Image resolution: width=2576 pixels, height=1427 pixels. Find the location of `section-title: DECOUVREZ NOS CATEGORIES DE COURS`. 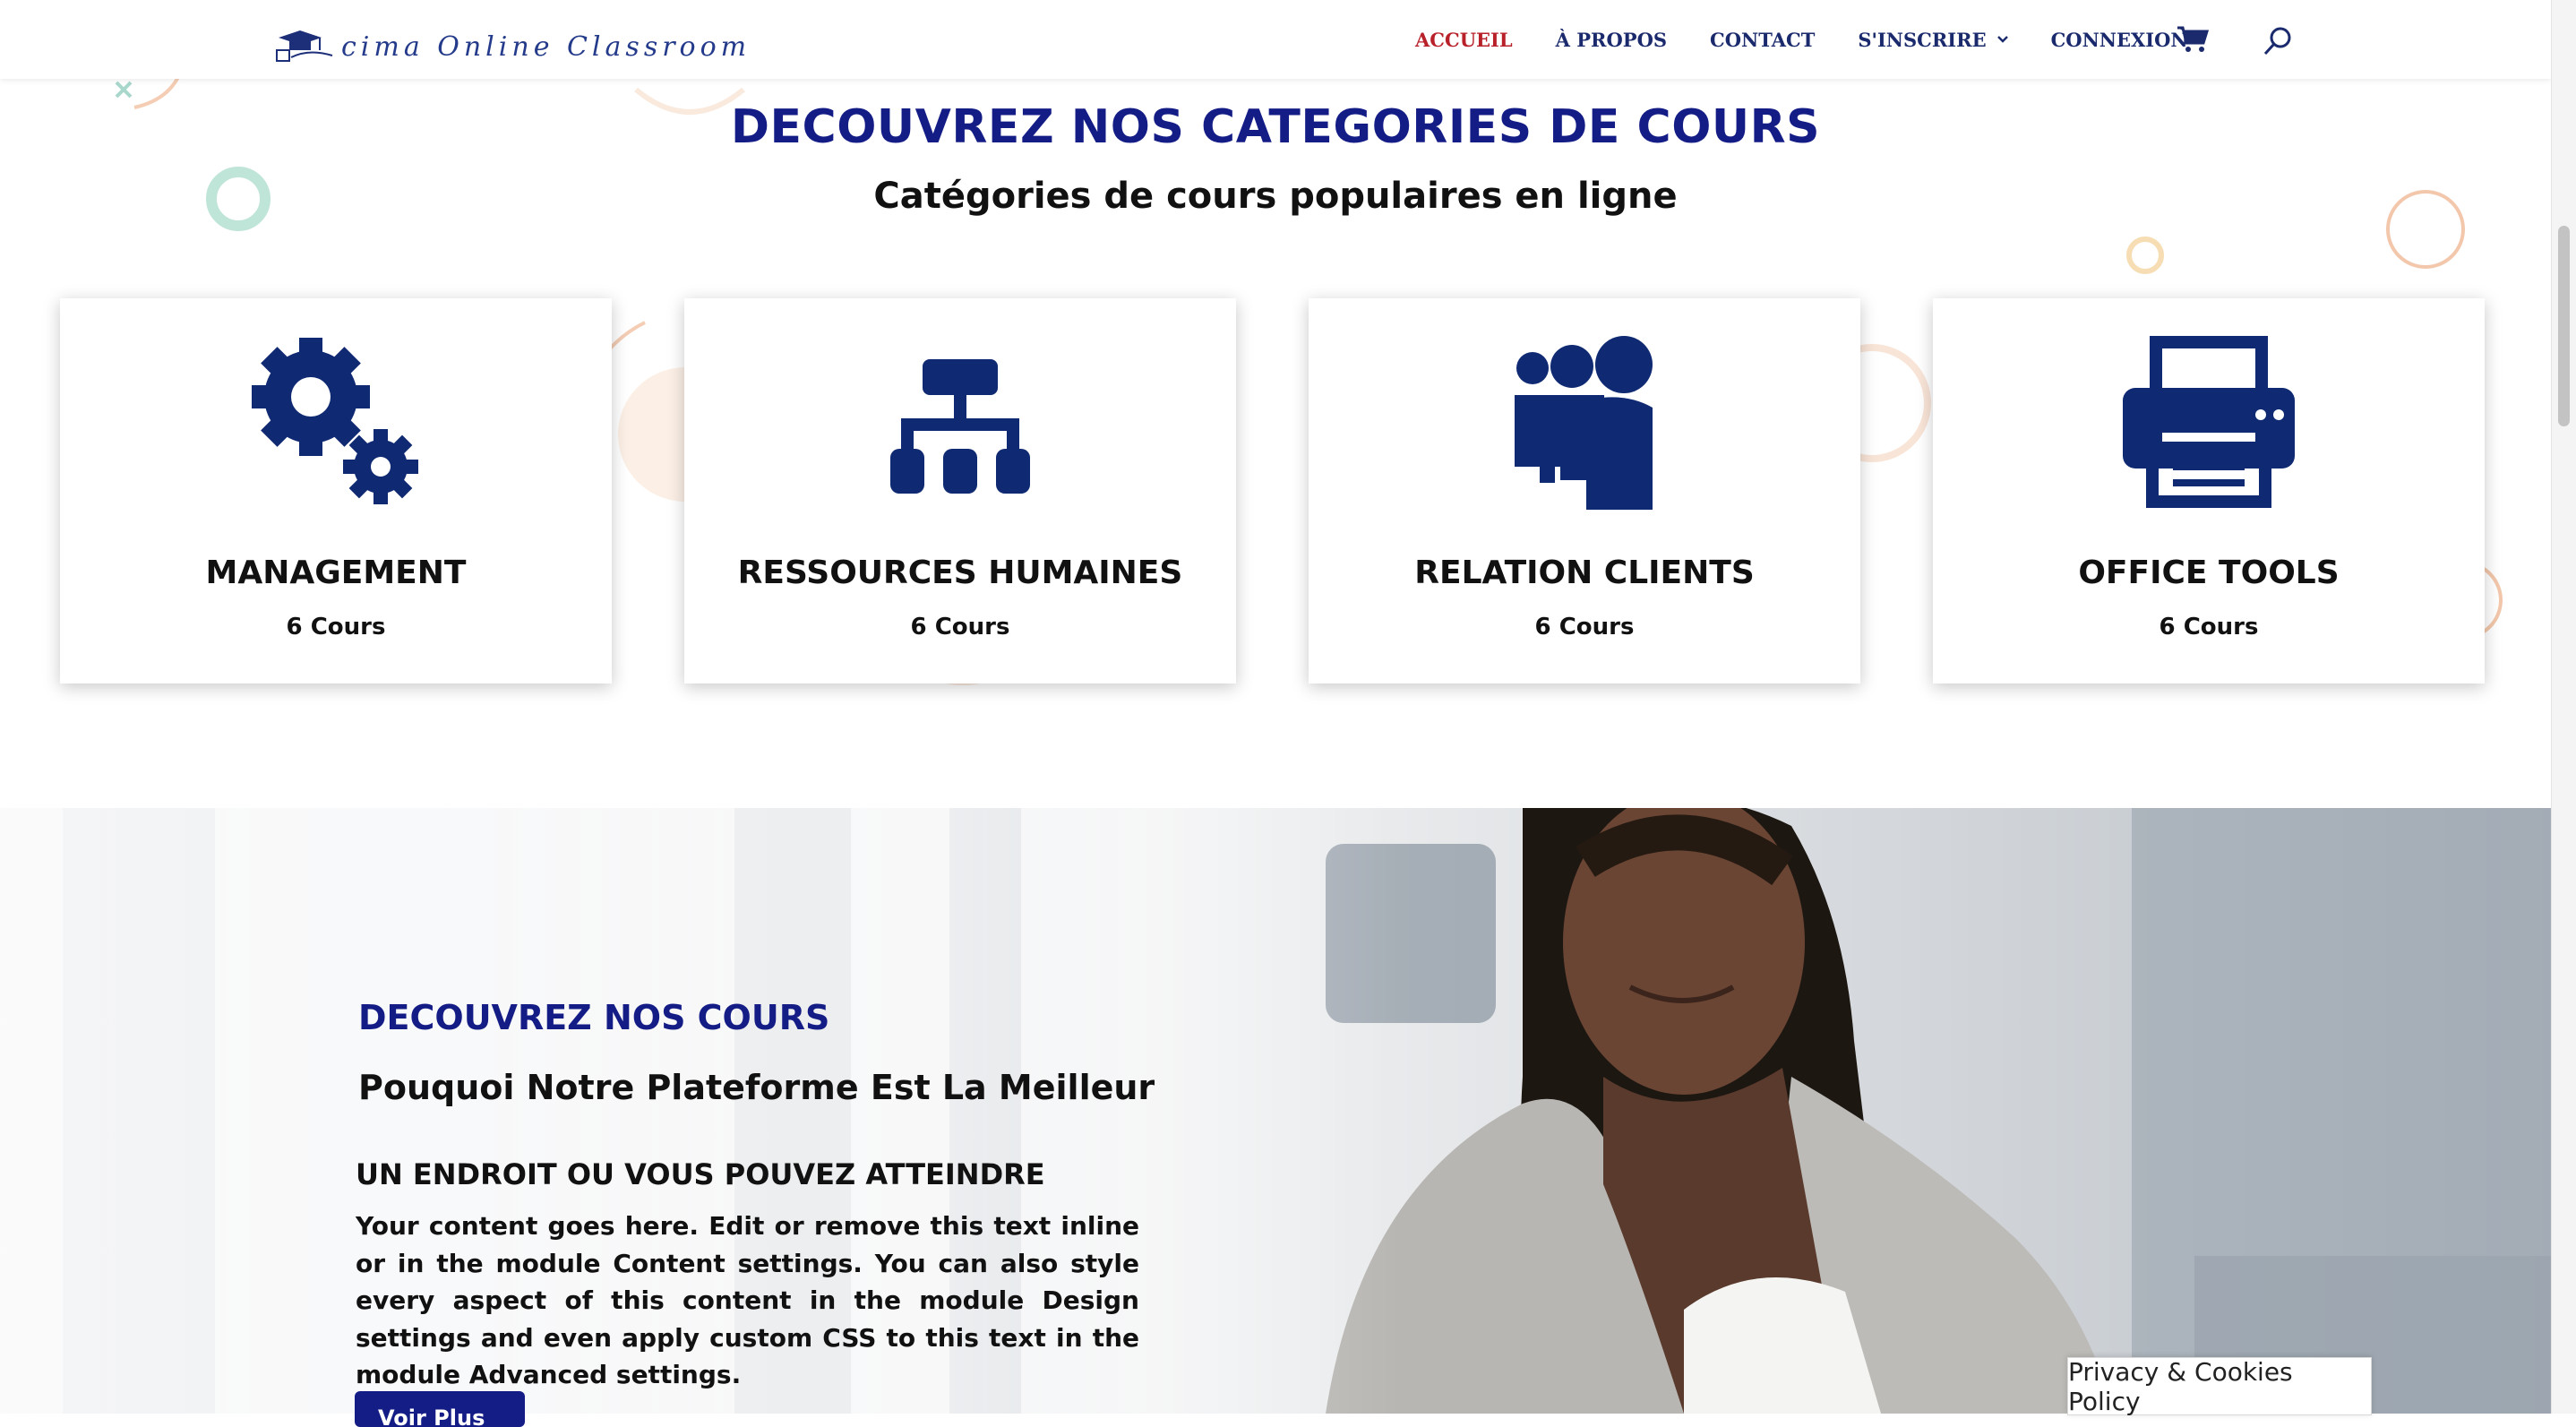

section-title: DECOUVREZ NOS CATEGORIES DE COURS is located at coordinates (1275, 127).